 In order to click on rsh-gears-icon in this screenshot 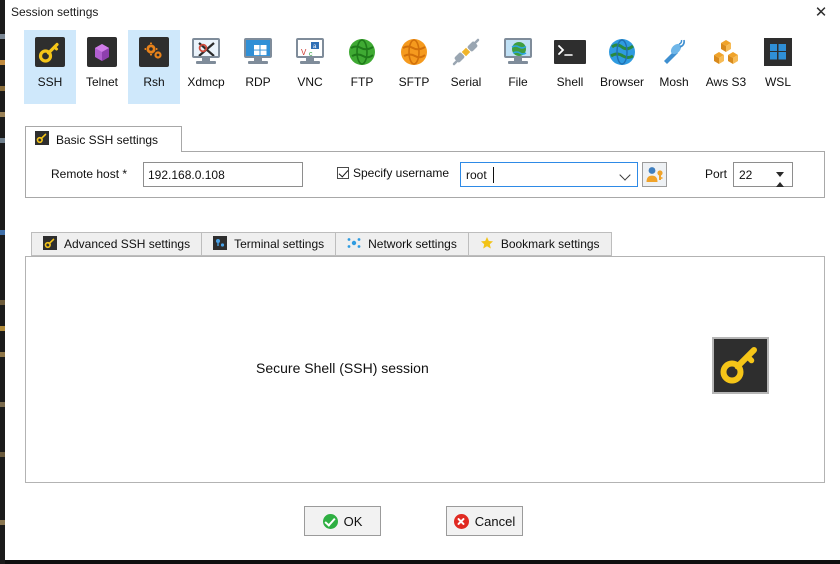, I will do `click(154, 52)`.